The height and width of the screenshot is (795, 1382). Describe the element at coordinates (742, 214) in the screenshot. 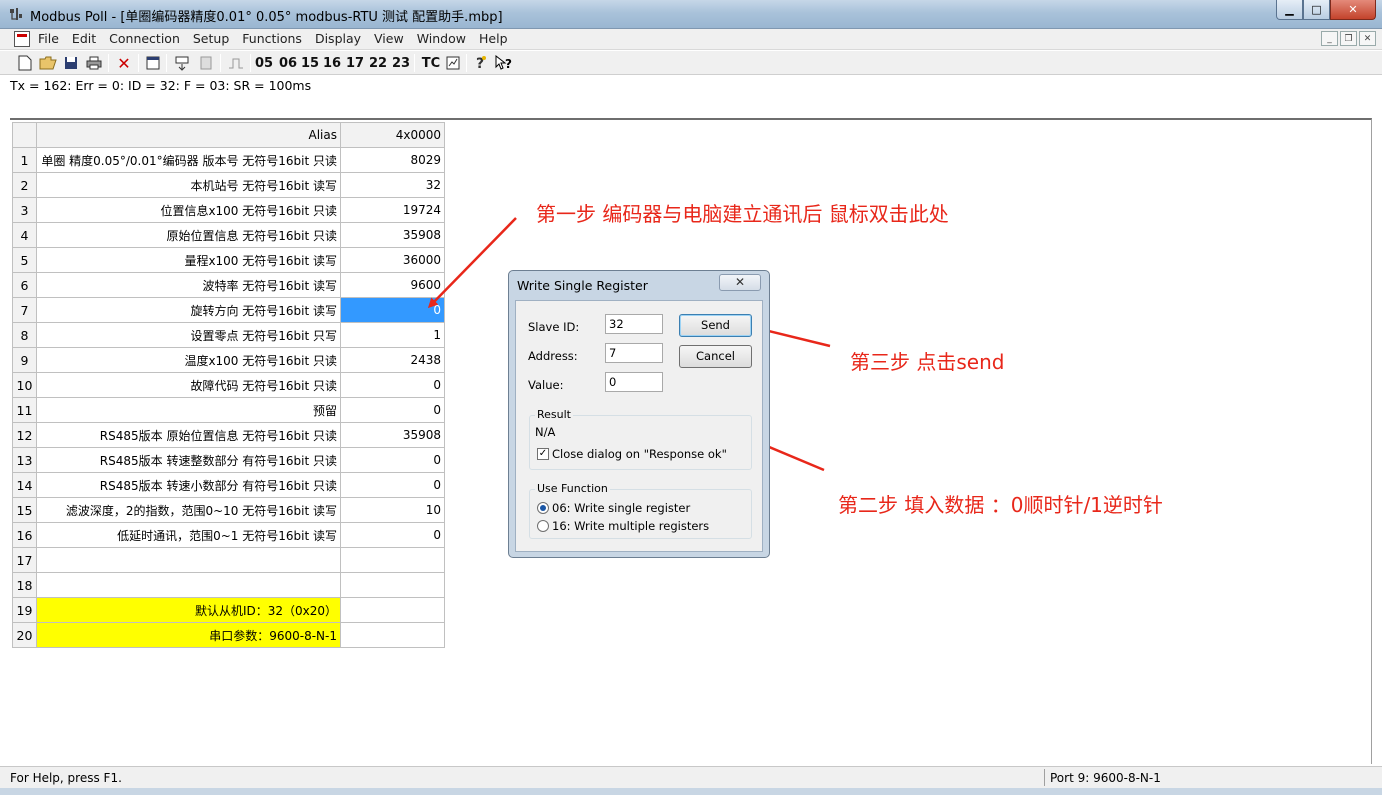

I see `annotation-step1: 第一步 编码器与电脑建立通讯后 鼠标双击此处` at that location.